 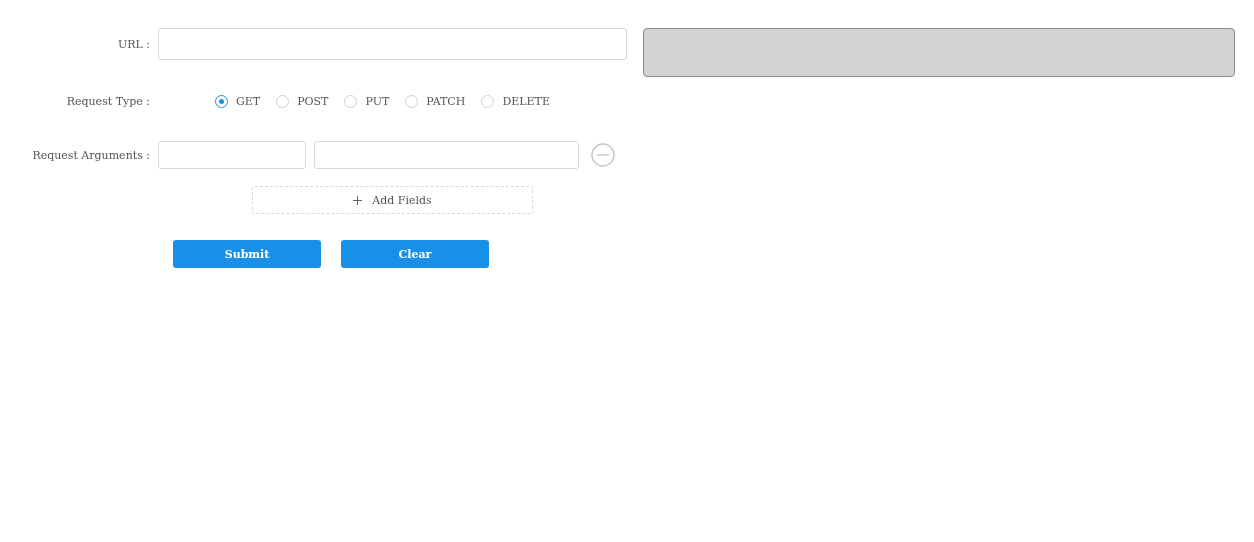 What do you see at coordinates (515, 101) in the screenshot?
I see `radio-option: DELETE` at bounding box center [515, 101].